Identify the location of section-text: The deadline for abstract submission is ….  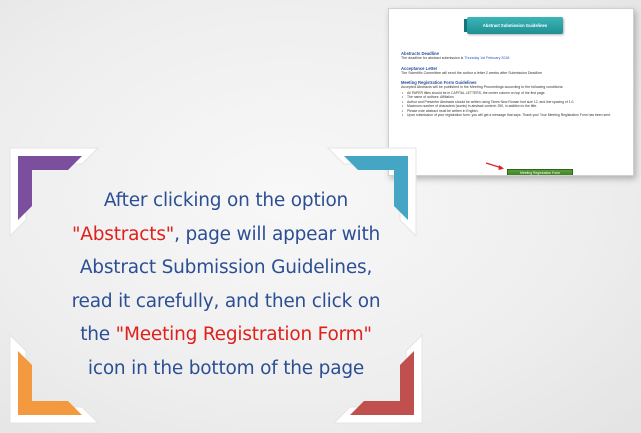
(455, 58).